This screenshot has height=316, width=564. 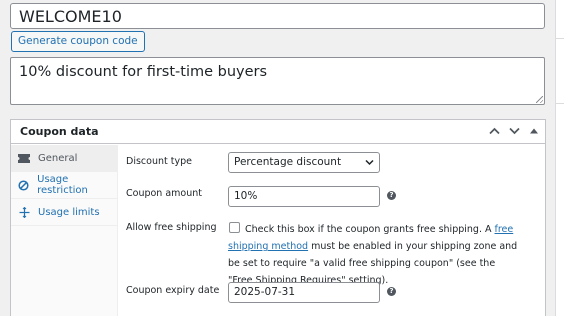 I want to click on discount-type-select: Percentage discount, so click(x=304, y=162).